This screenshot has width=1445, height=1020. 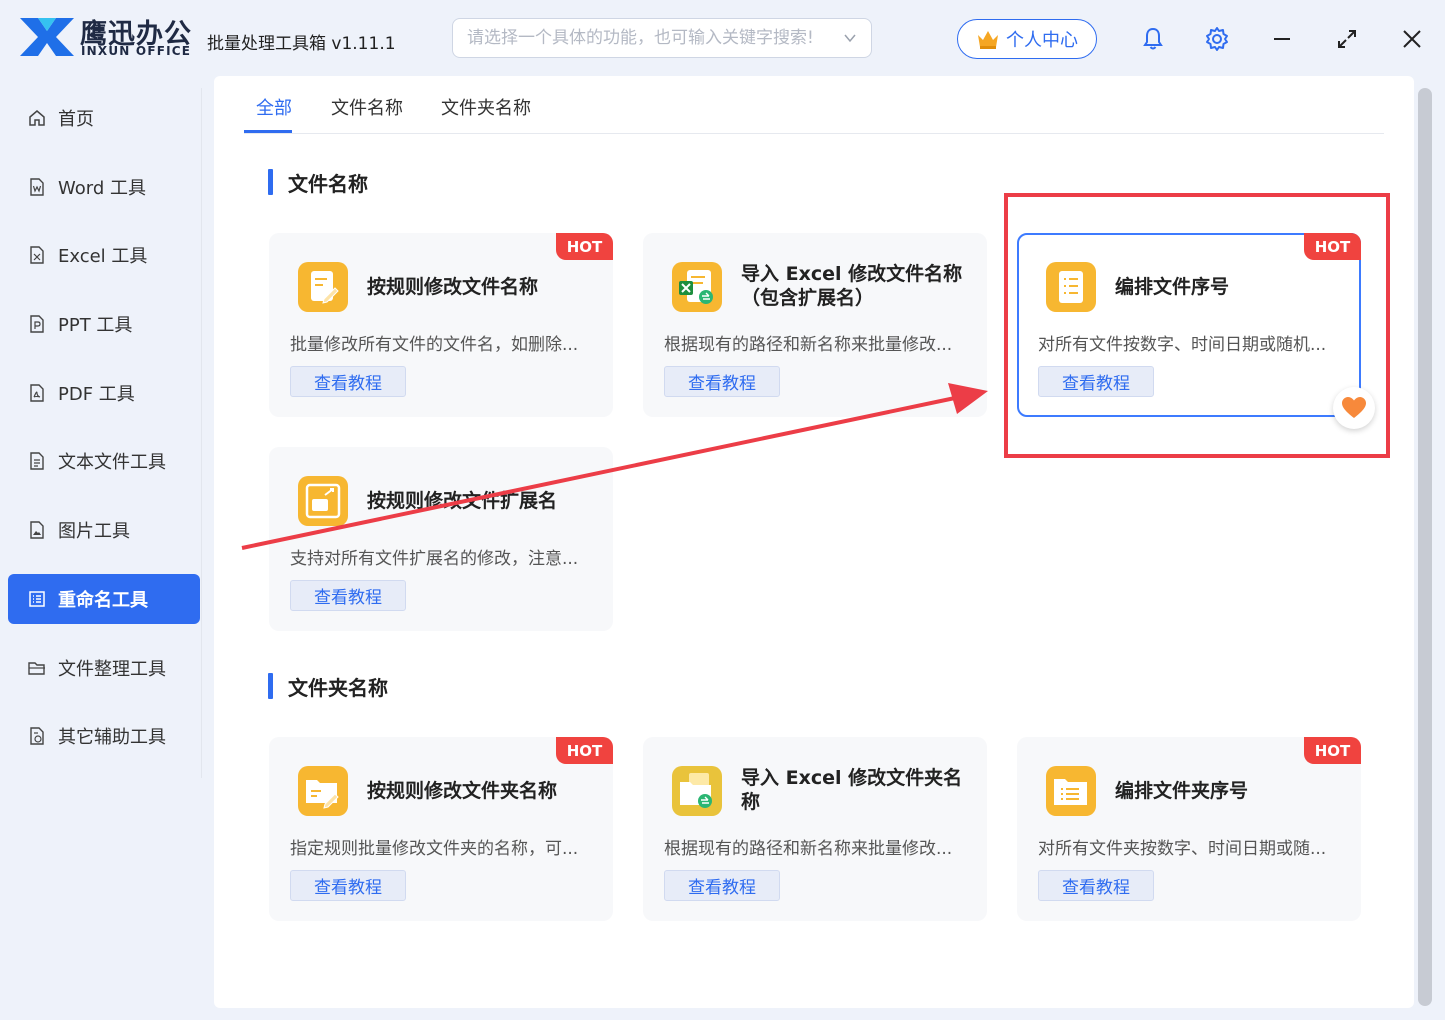 What do you see at coordinates (328, 686) in the screenshot?
I see `section-title-folder-name: 文件夹名称` at bounding box center [328, 686].